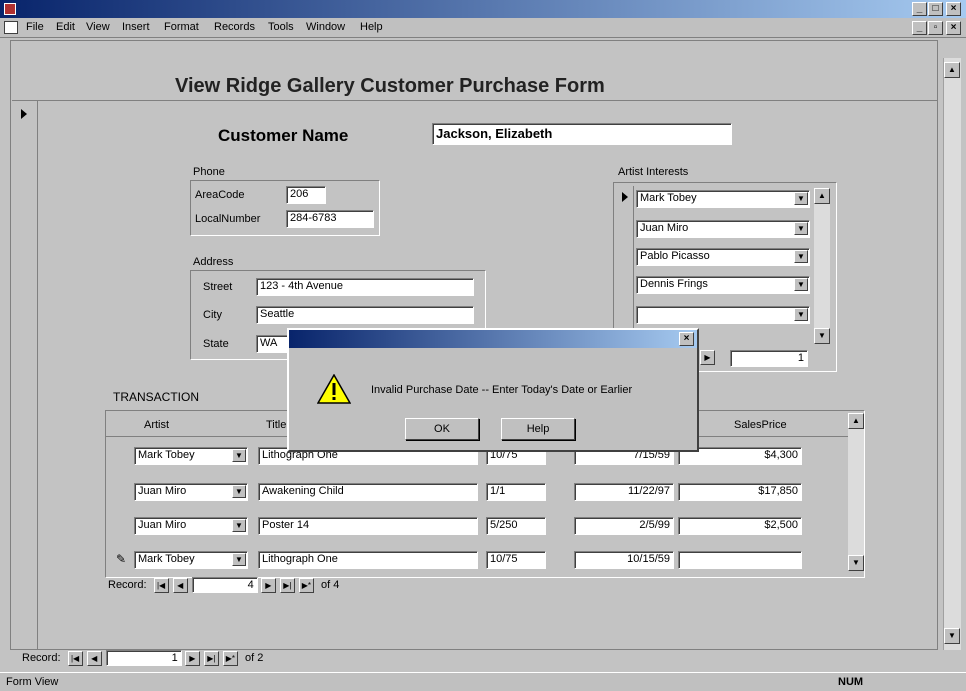  Describe the element at coordinates (220, 195) in the screenshot. I see `areacode-label: AreaCode` at that location.